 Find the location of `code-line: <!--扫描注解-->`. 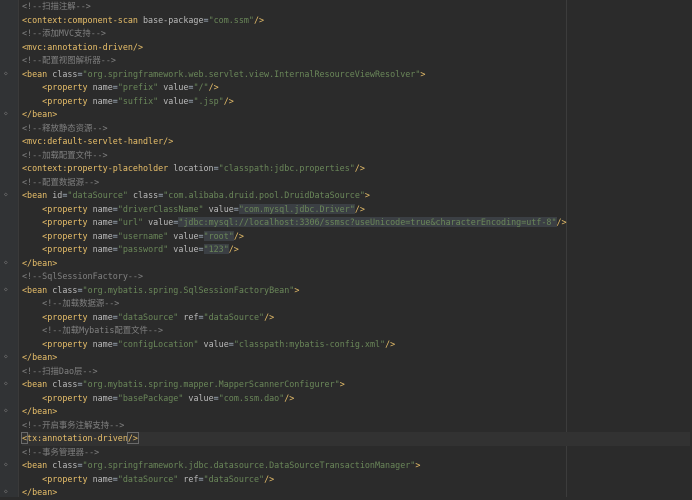

code-line: <!--扫描注解--> is located at coordinates (356, 7).